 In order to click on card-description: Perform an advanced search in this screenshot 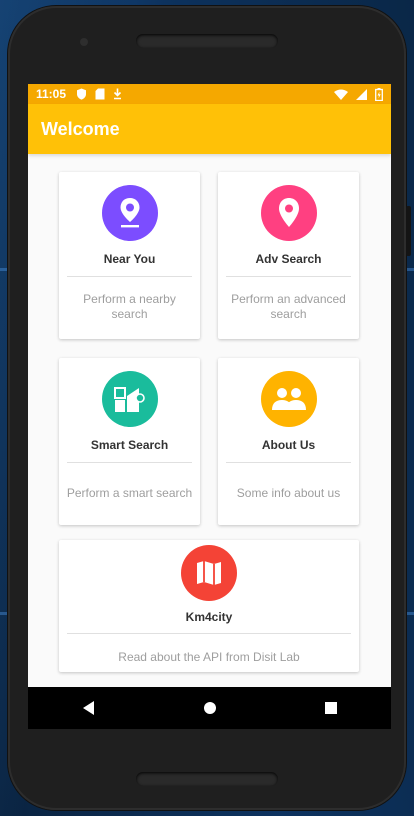, I will do `click(288, 306)`.